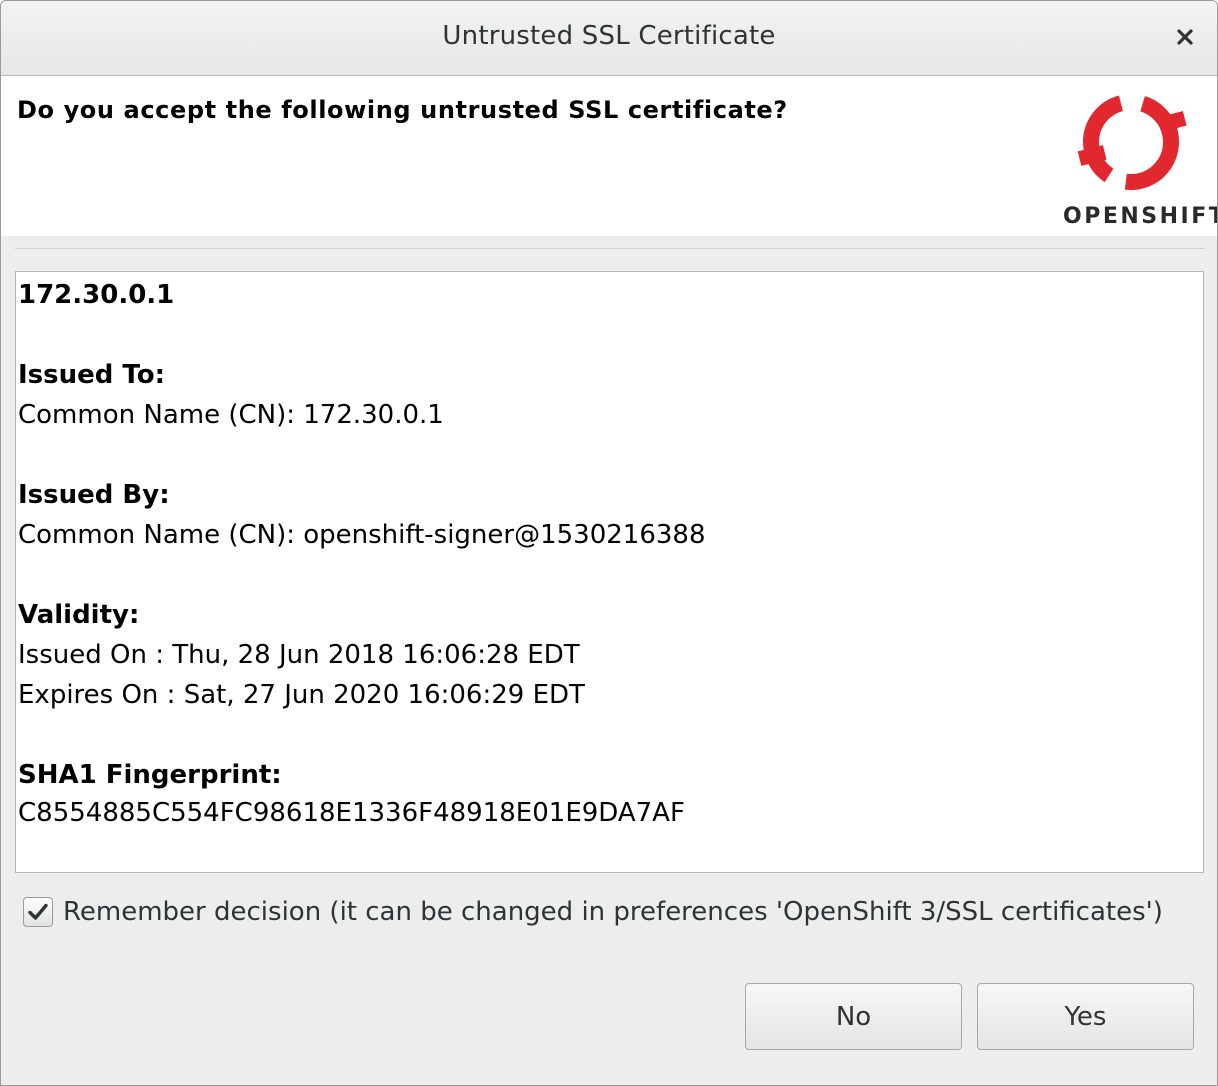  I want to click on validity-heading: Validity:, so click(79, 615).